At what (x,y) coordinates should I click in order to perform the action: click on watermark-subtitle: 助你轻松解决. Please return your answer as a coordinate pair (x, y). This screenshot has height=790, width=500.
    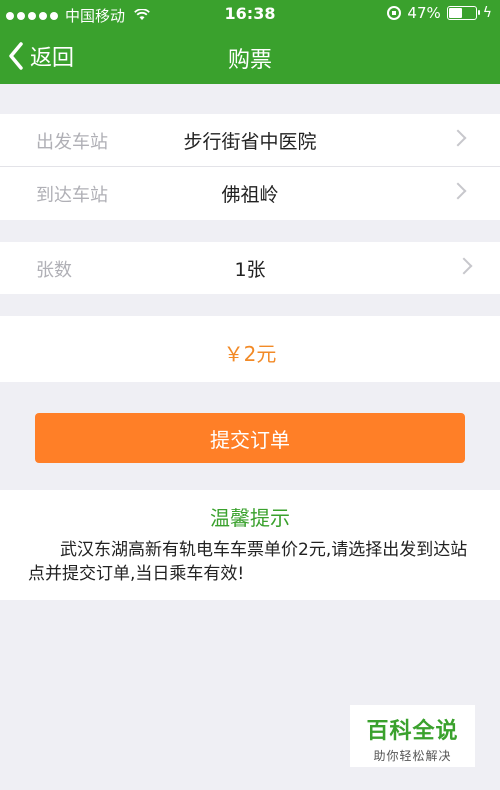
    Looking at the image, I should click on (412, 756).